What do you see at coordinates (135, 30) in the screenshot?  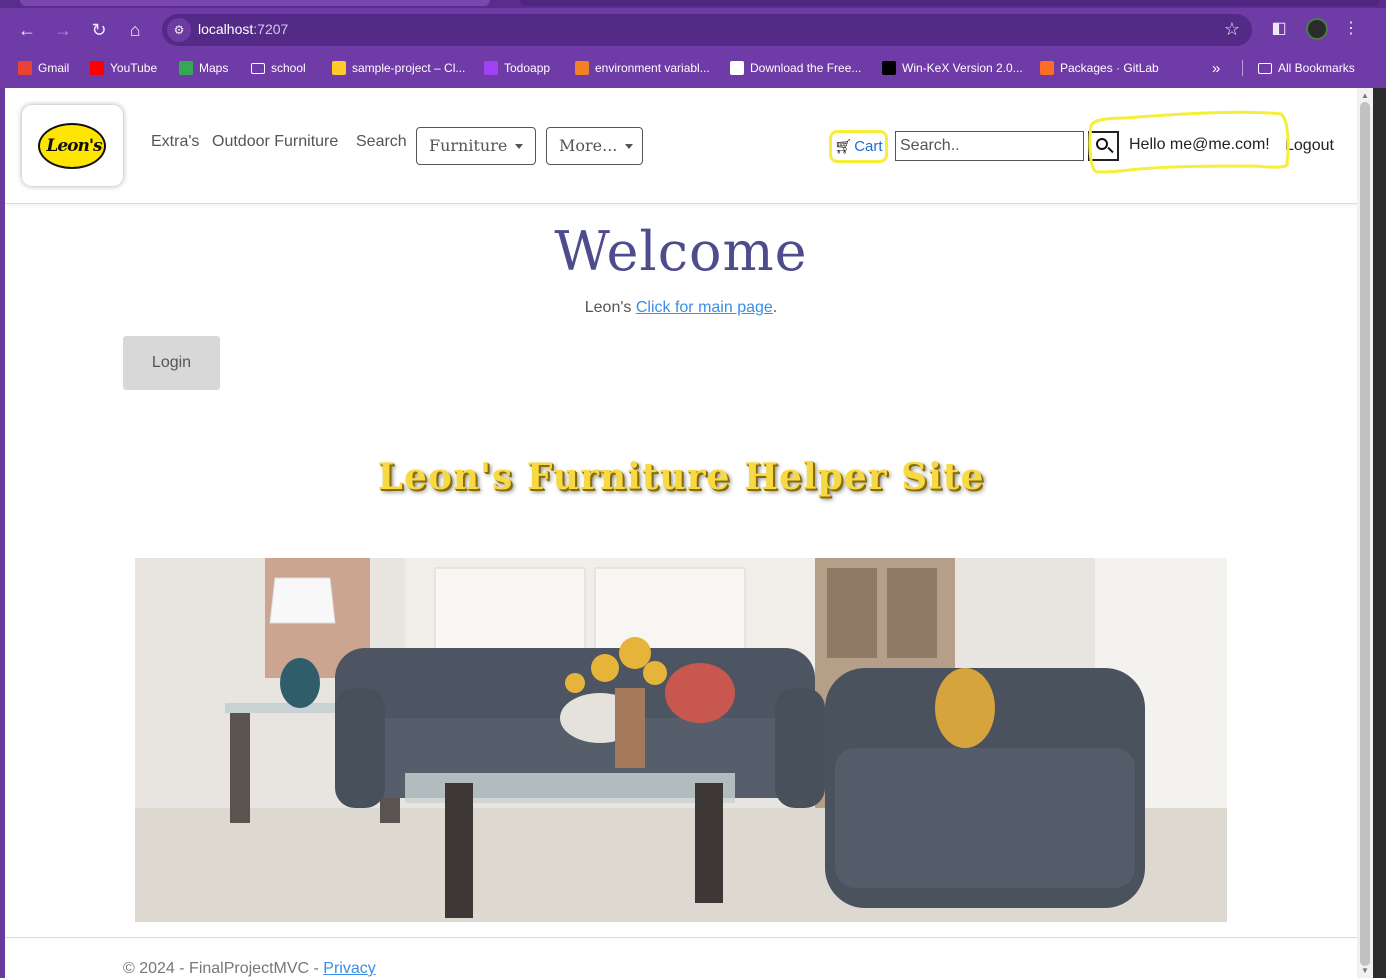 I see `home-icon: ⌂` at bounding box center [135, 30].